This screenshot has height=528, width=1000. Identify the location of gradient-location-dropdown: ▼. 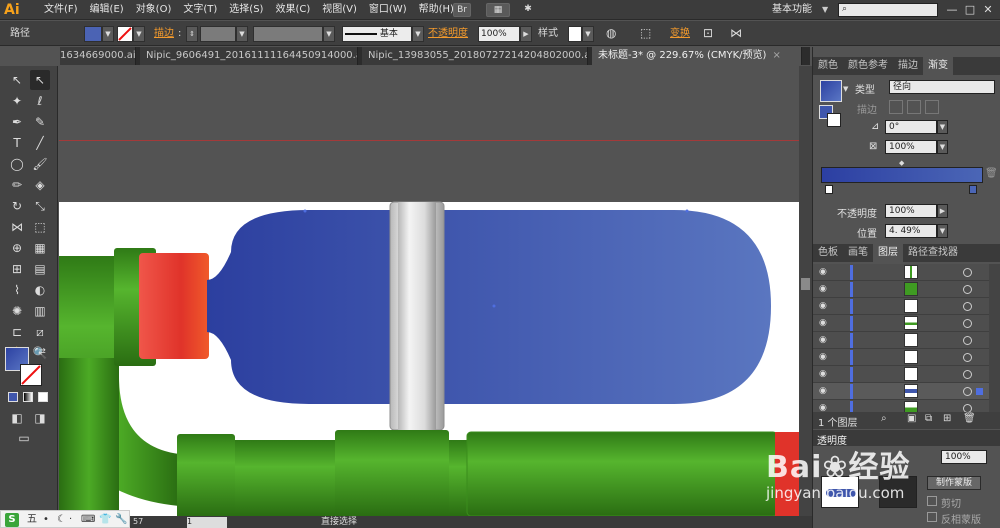
(942, 231).